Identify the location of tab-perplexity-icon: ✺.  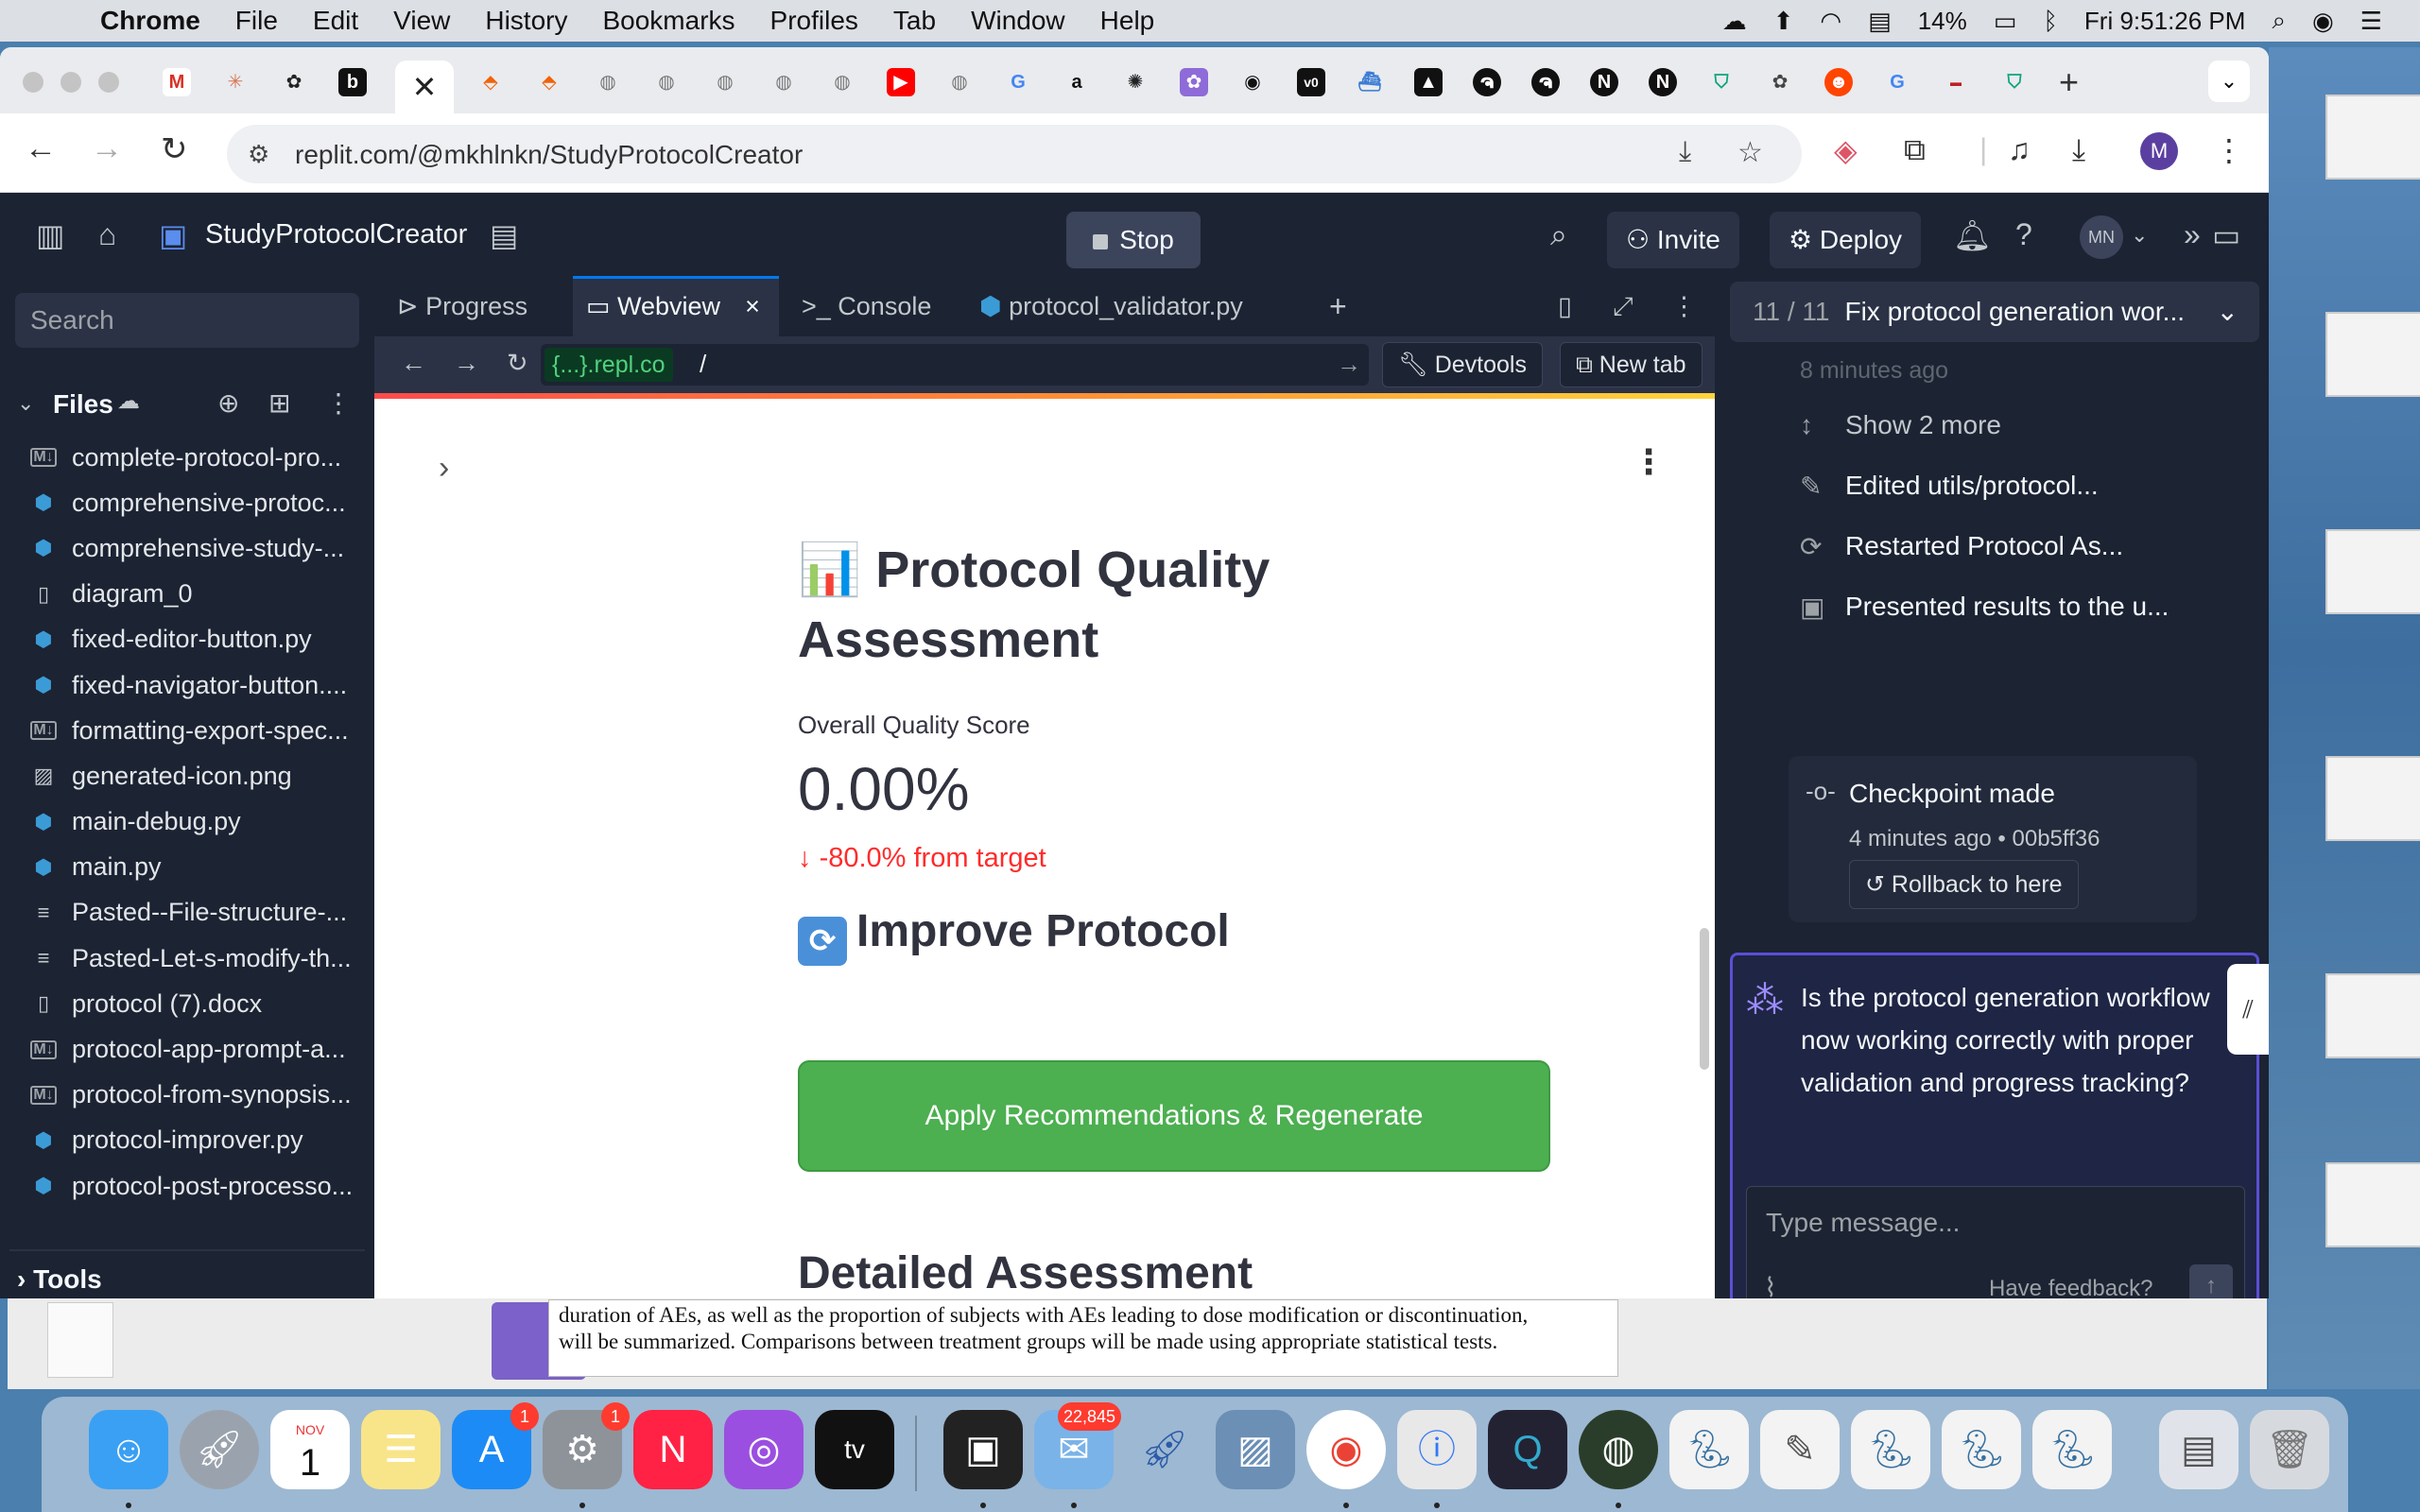
(1135, 82).